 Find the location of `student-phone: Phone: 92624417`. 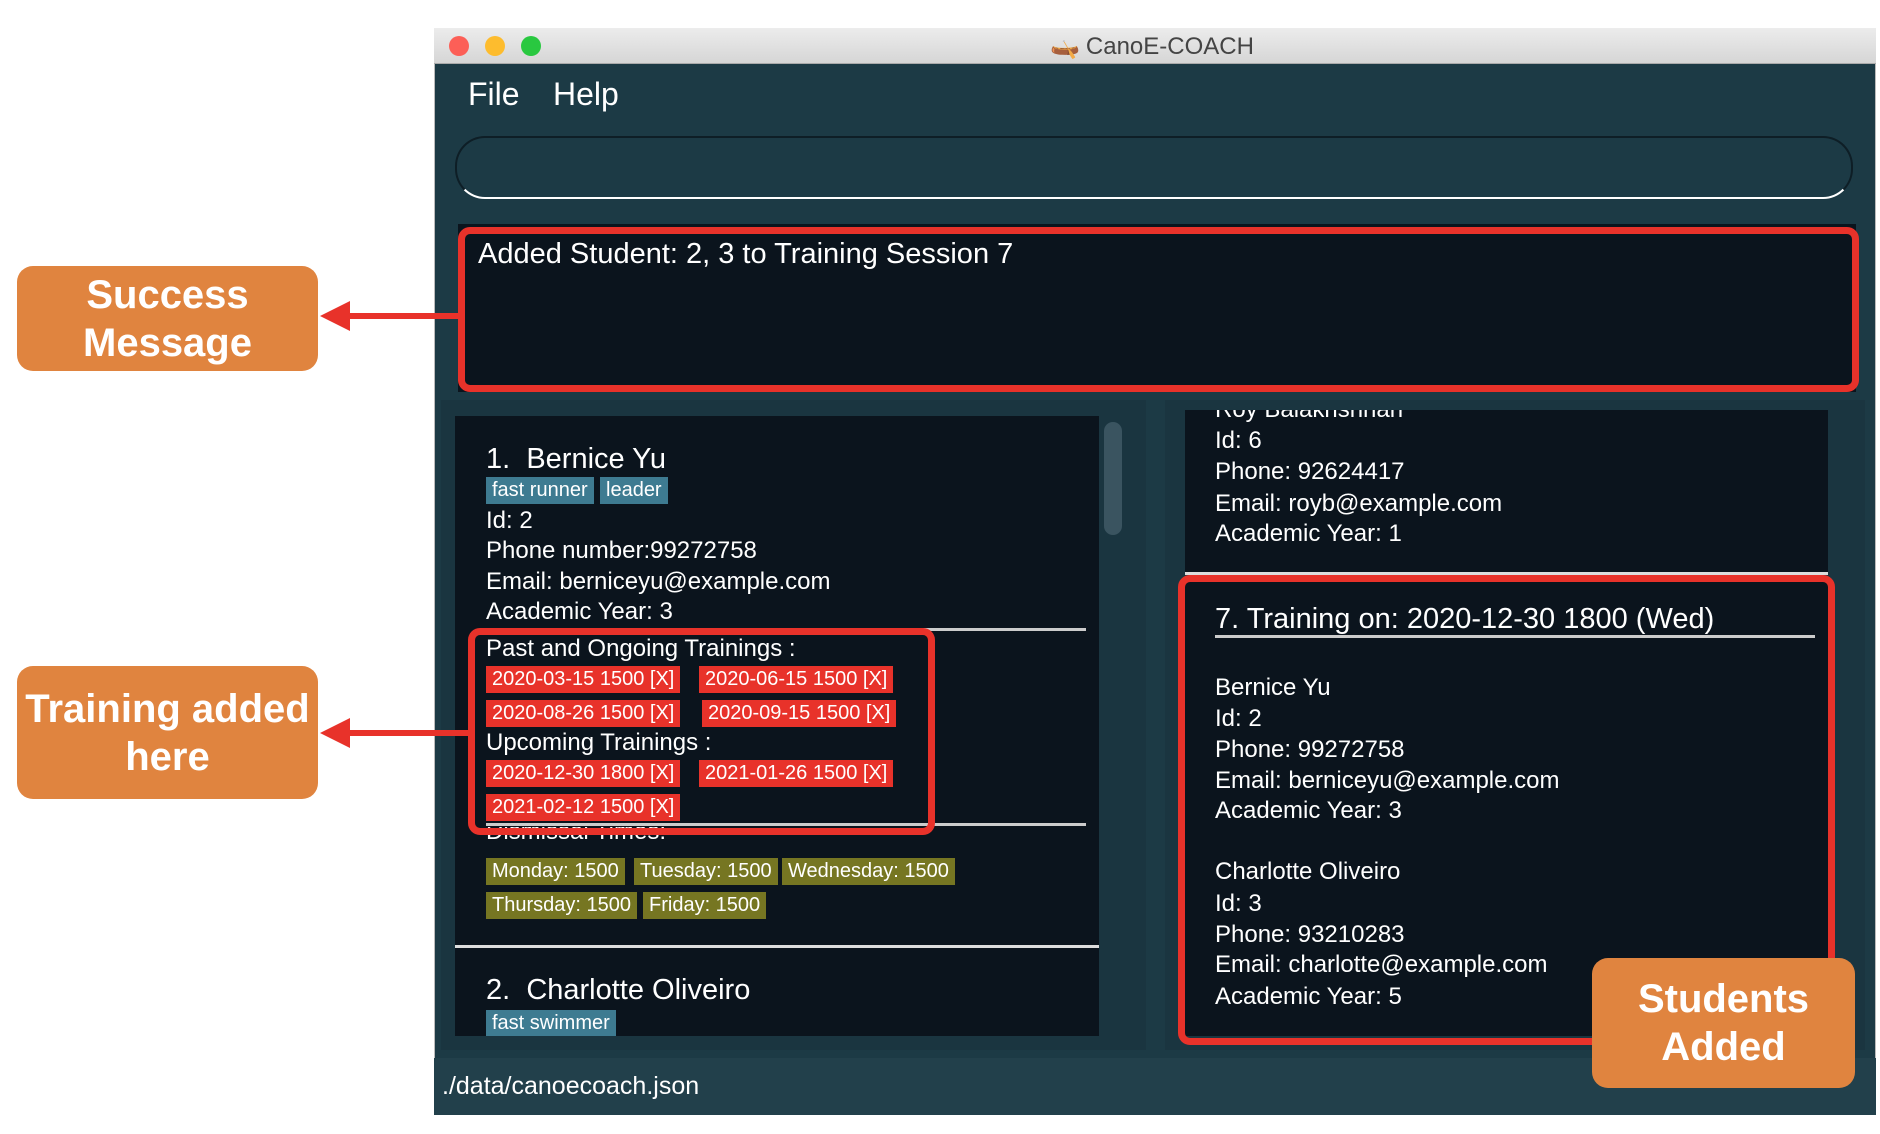

student-phone: Phone: 92624417 is located at coordinates (1310, 471).